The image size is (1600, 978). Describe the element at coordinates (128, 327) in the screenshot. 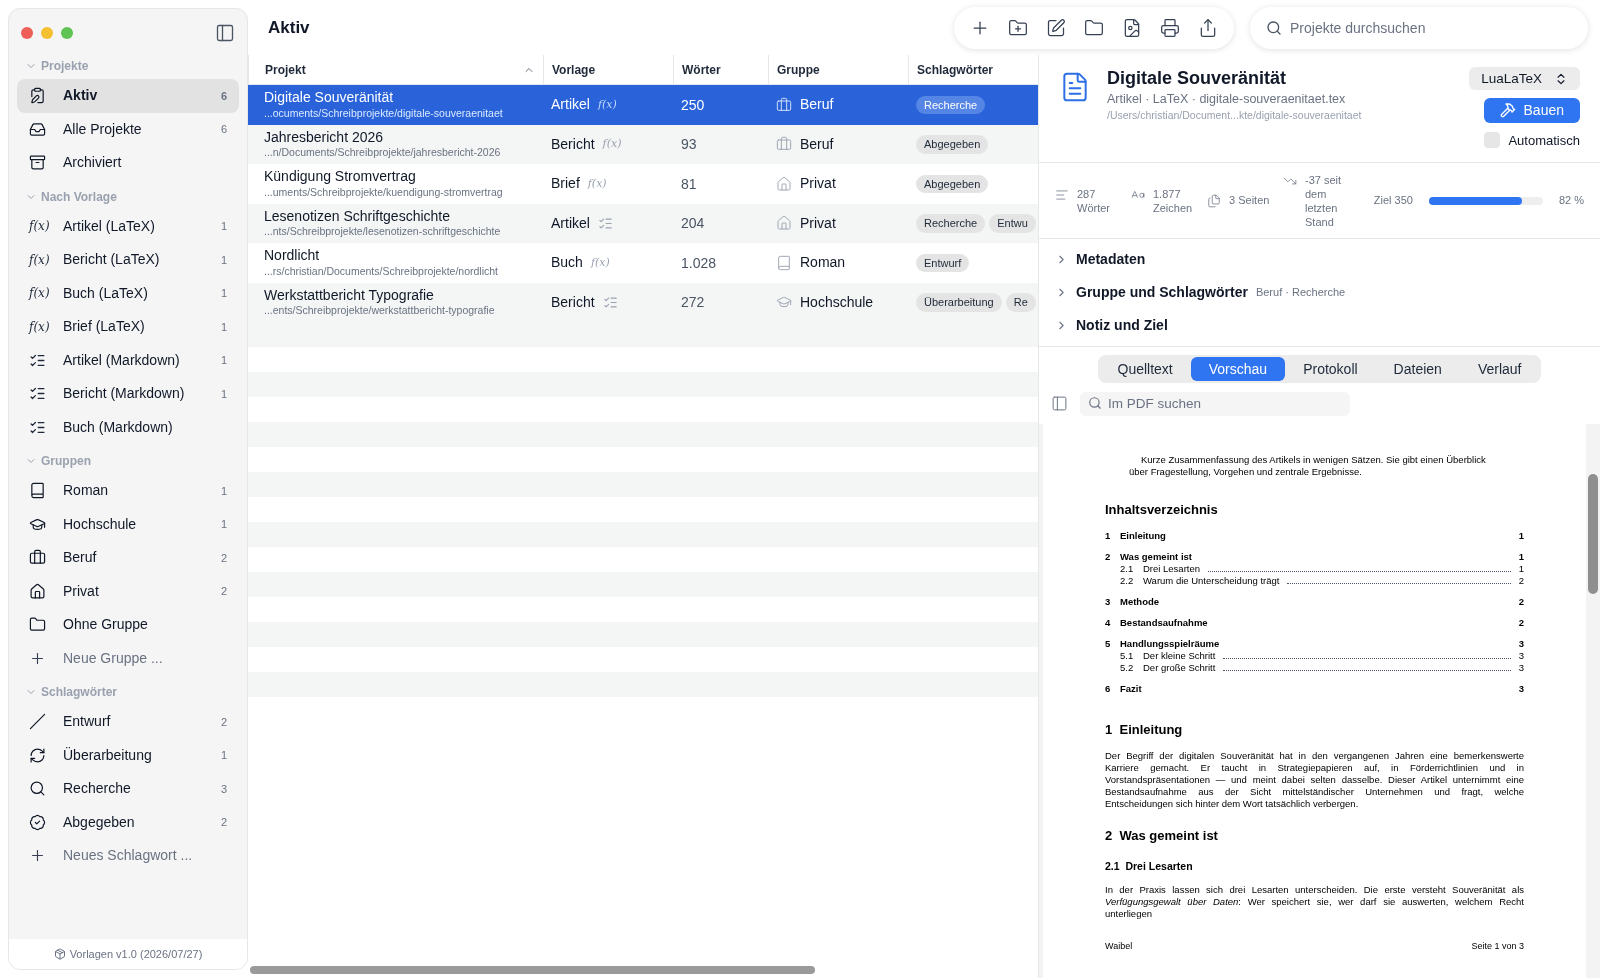

I see `sidebar-item: f(x) Brief (LaTeX) 1` at that location.